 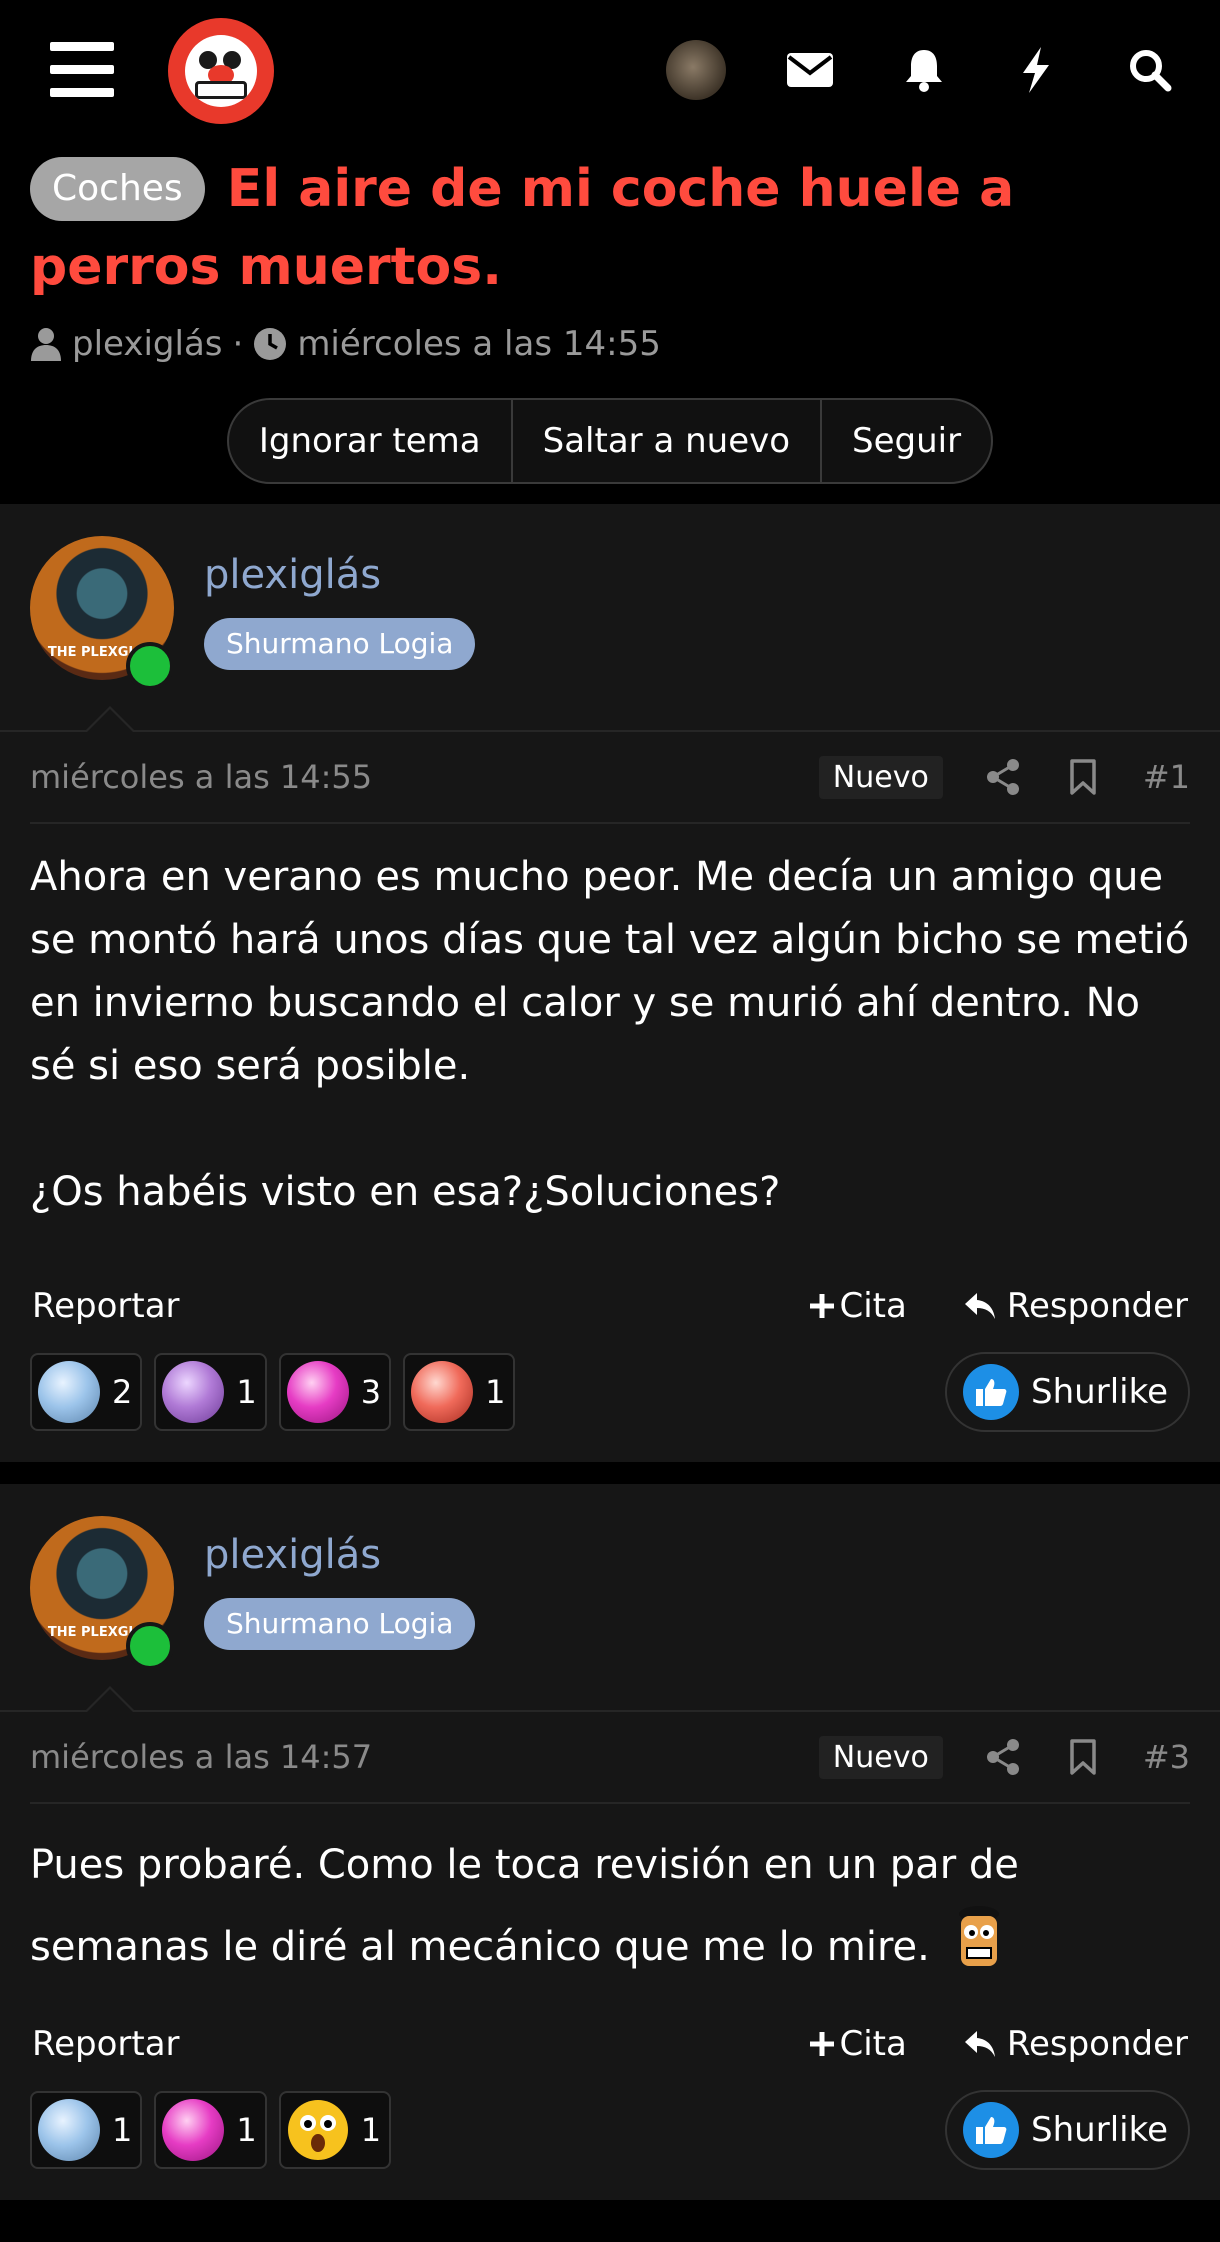 I want to click on thread-author: plexiglás, so click(x=147, y=344).